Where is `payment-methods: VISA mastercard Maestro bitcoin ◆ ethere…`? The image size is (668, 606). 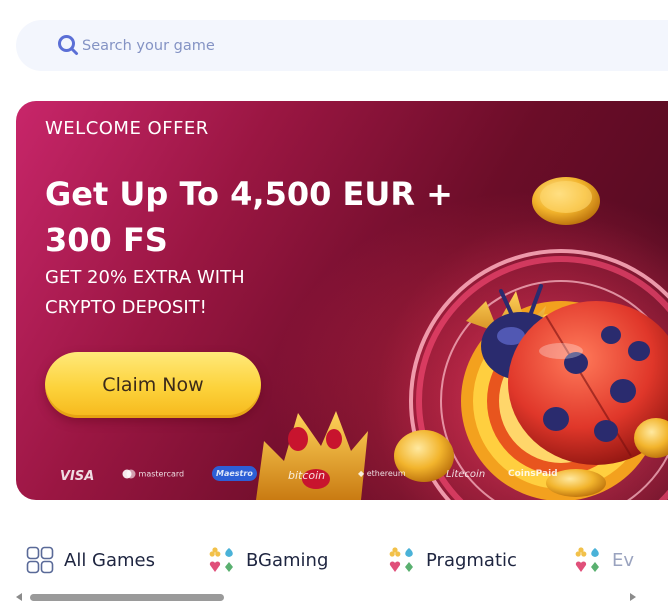
payment-methods: VISA mastercard Maestro bitcoin ◆ ethere… is located at coordinates (342, 478).